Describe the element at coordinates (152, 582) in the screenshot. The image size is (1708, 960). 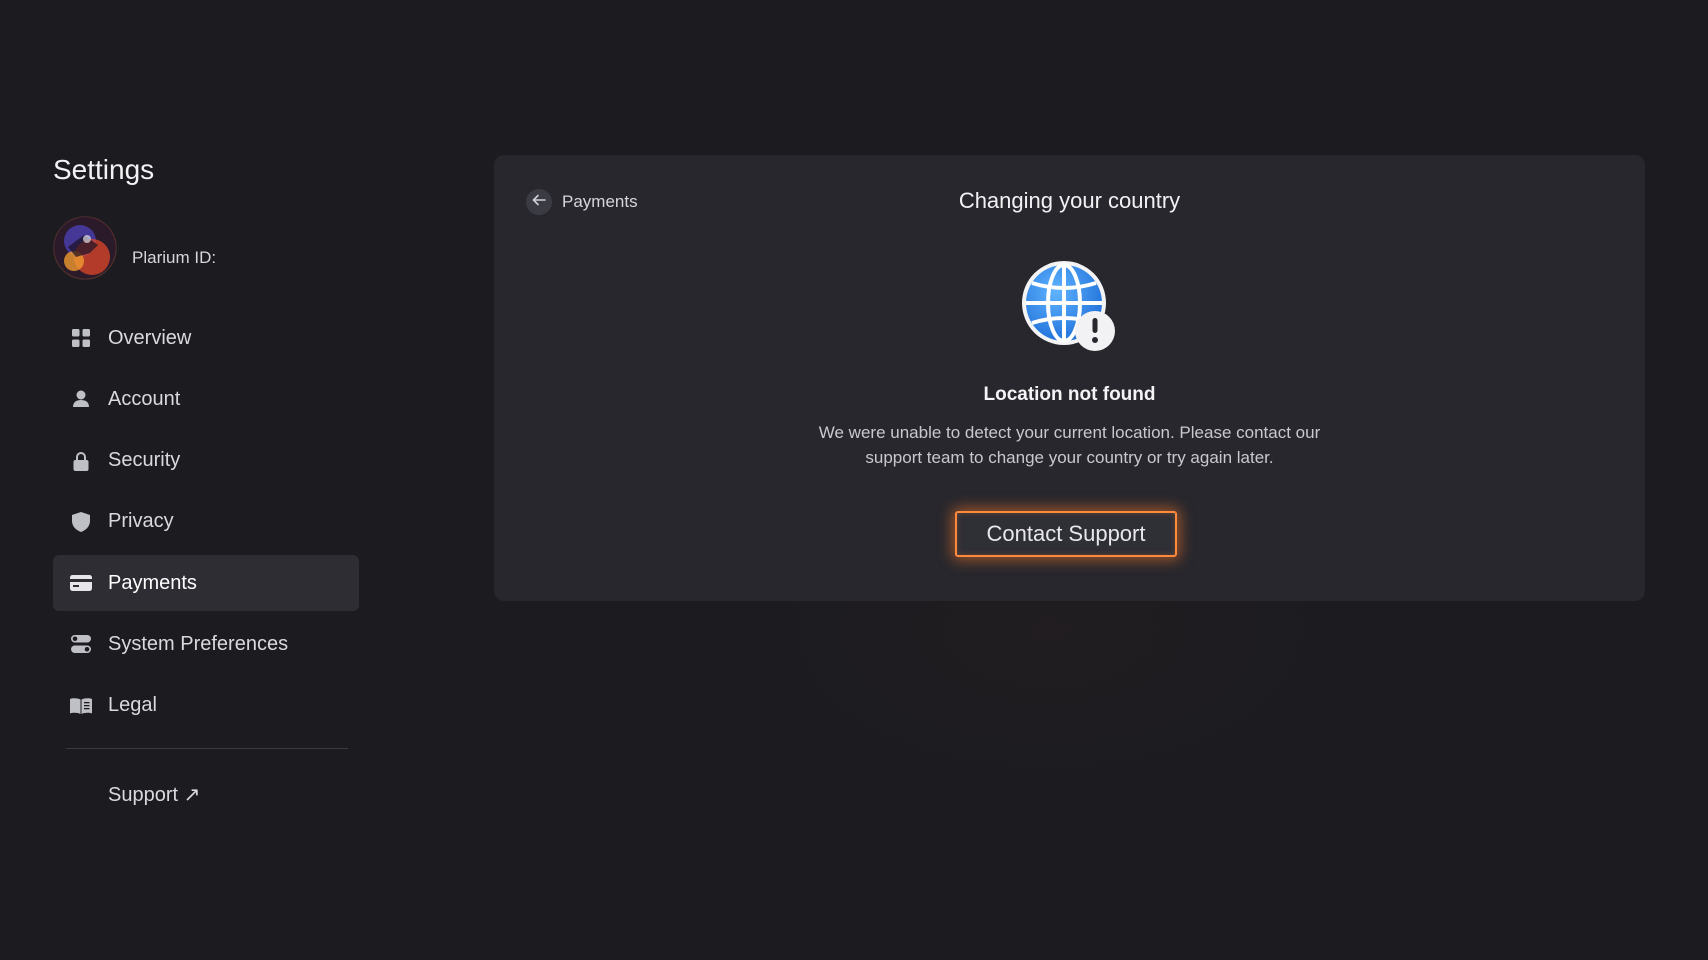
I see `sidebar-item-label: Payments` at that location.